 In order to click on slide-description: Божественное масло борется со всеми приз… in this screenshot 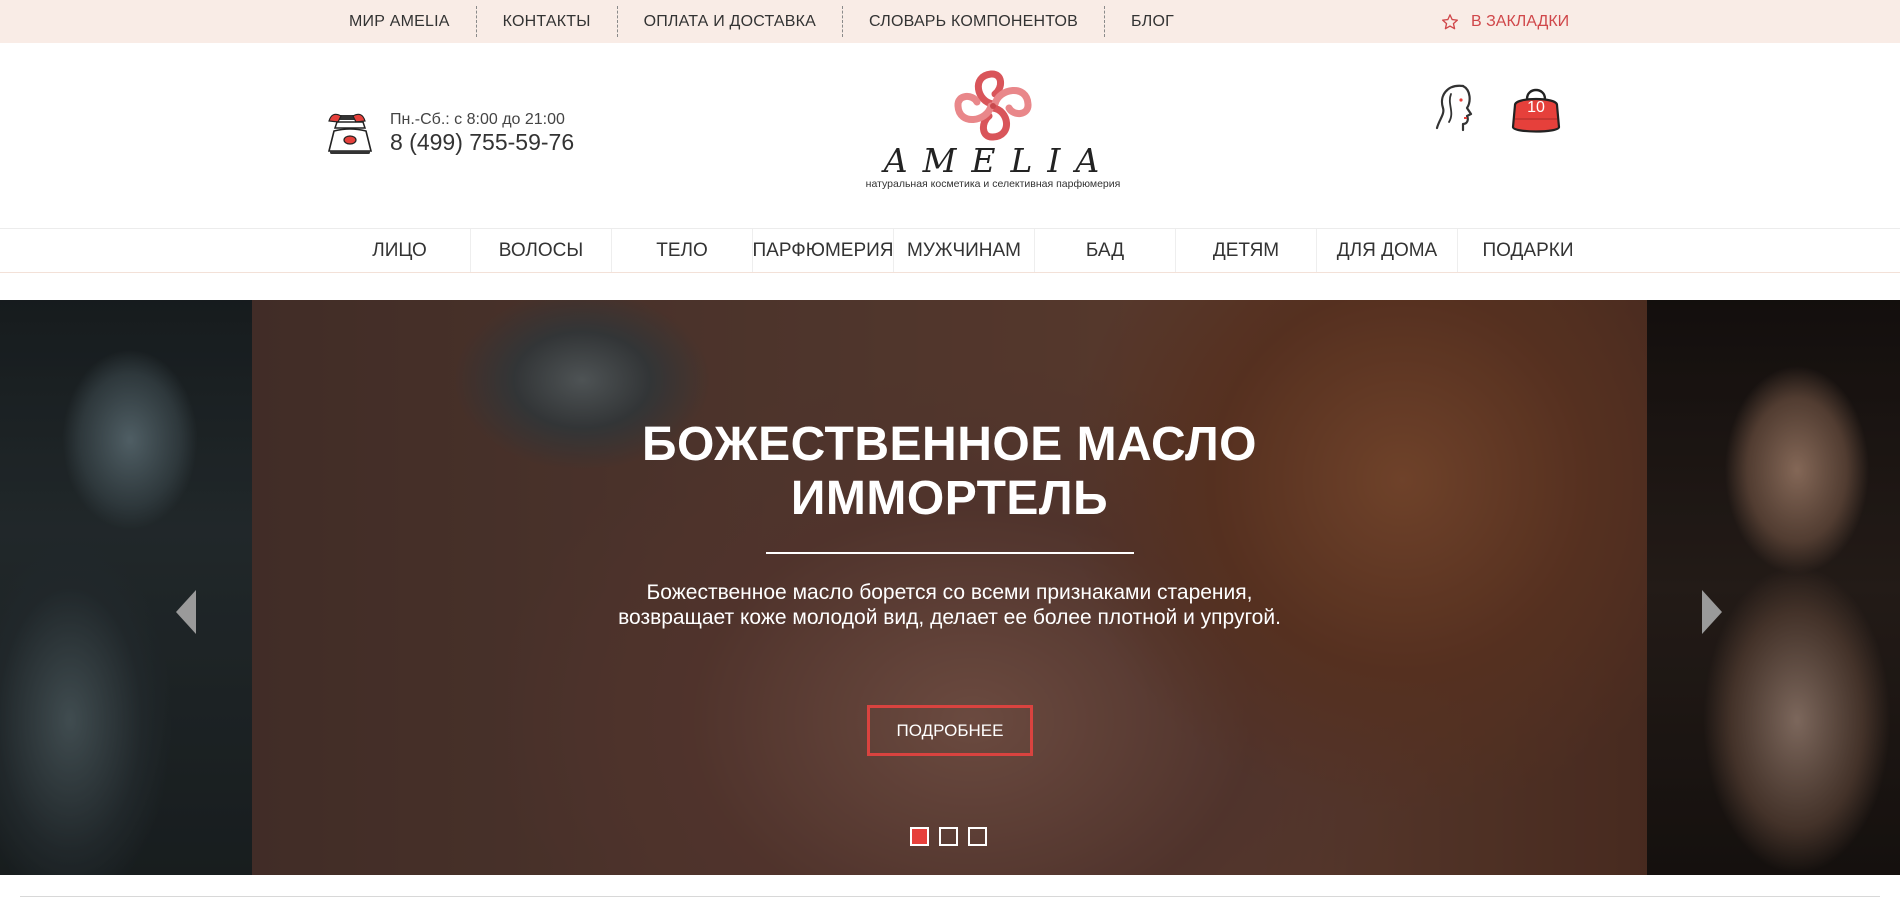, I will do `click(949, 605)`.